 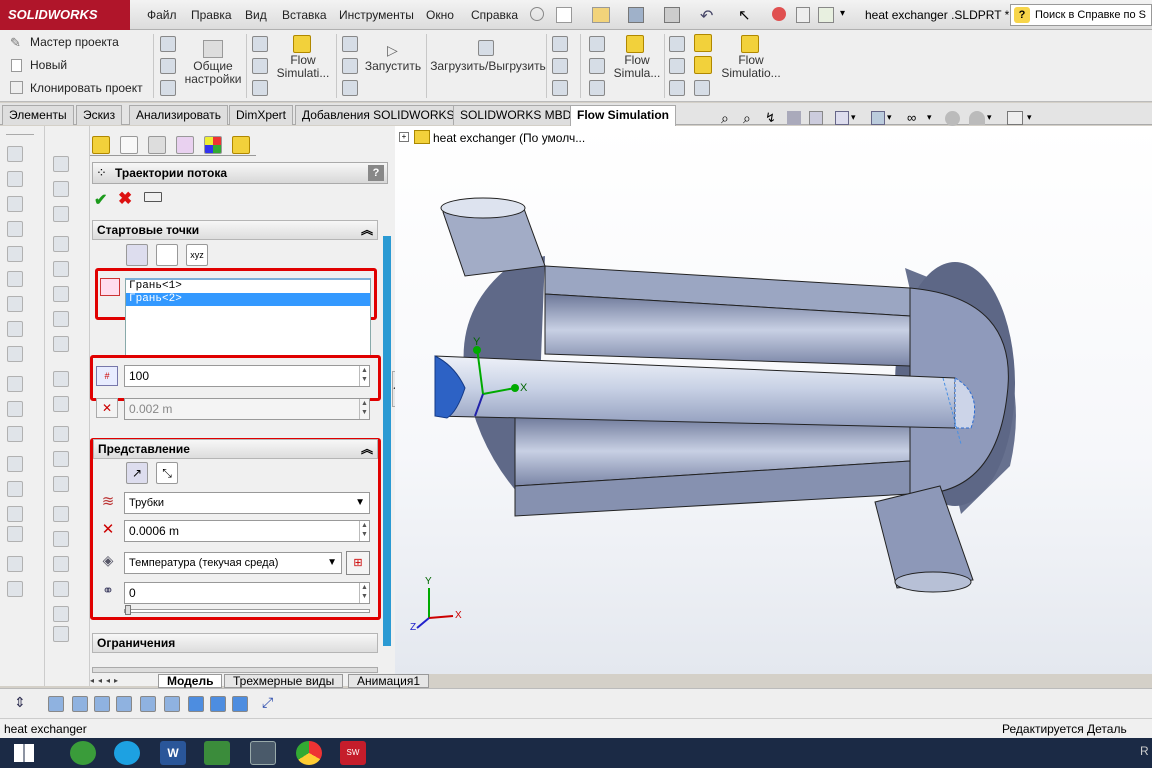 What do you see at coordinates (65, 15) in the screenshot?
I see `solidworks-logo: SOLIDWORKS` at bounding box center [65, 15].